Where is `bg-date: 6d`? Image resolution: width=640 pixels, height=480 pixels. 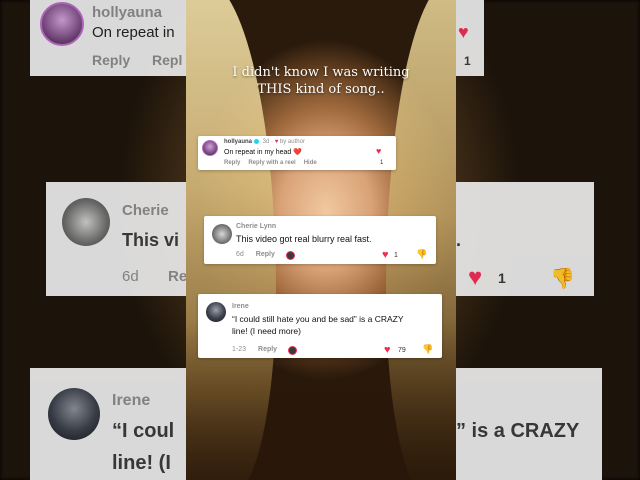 bg-date: 6d is located at coordinates (130, 276).